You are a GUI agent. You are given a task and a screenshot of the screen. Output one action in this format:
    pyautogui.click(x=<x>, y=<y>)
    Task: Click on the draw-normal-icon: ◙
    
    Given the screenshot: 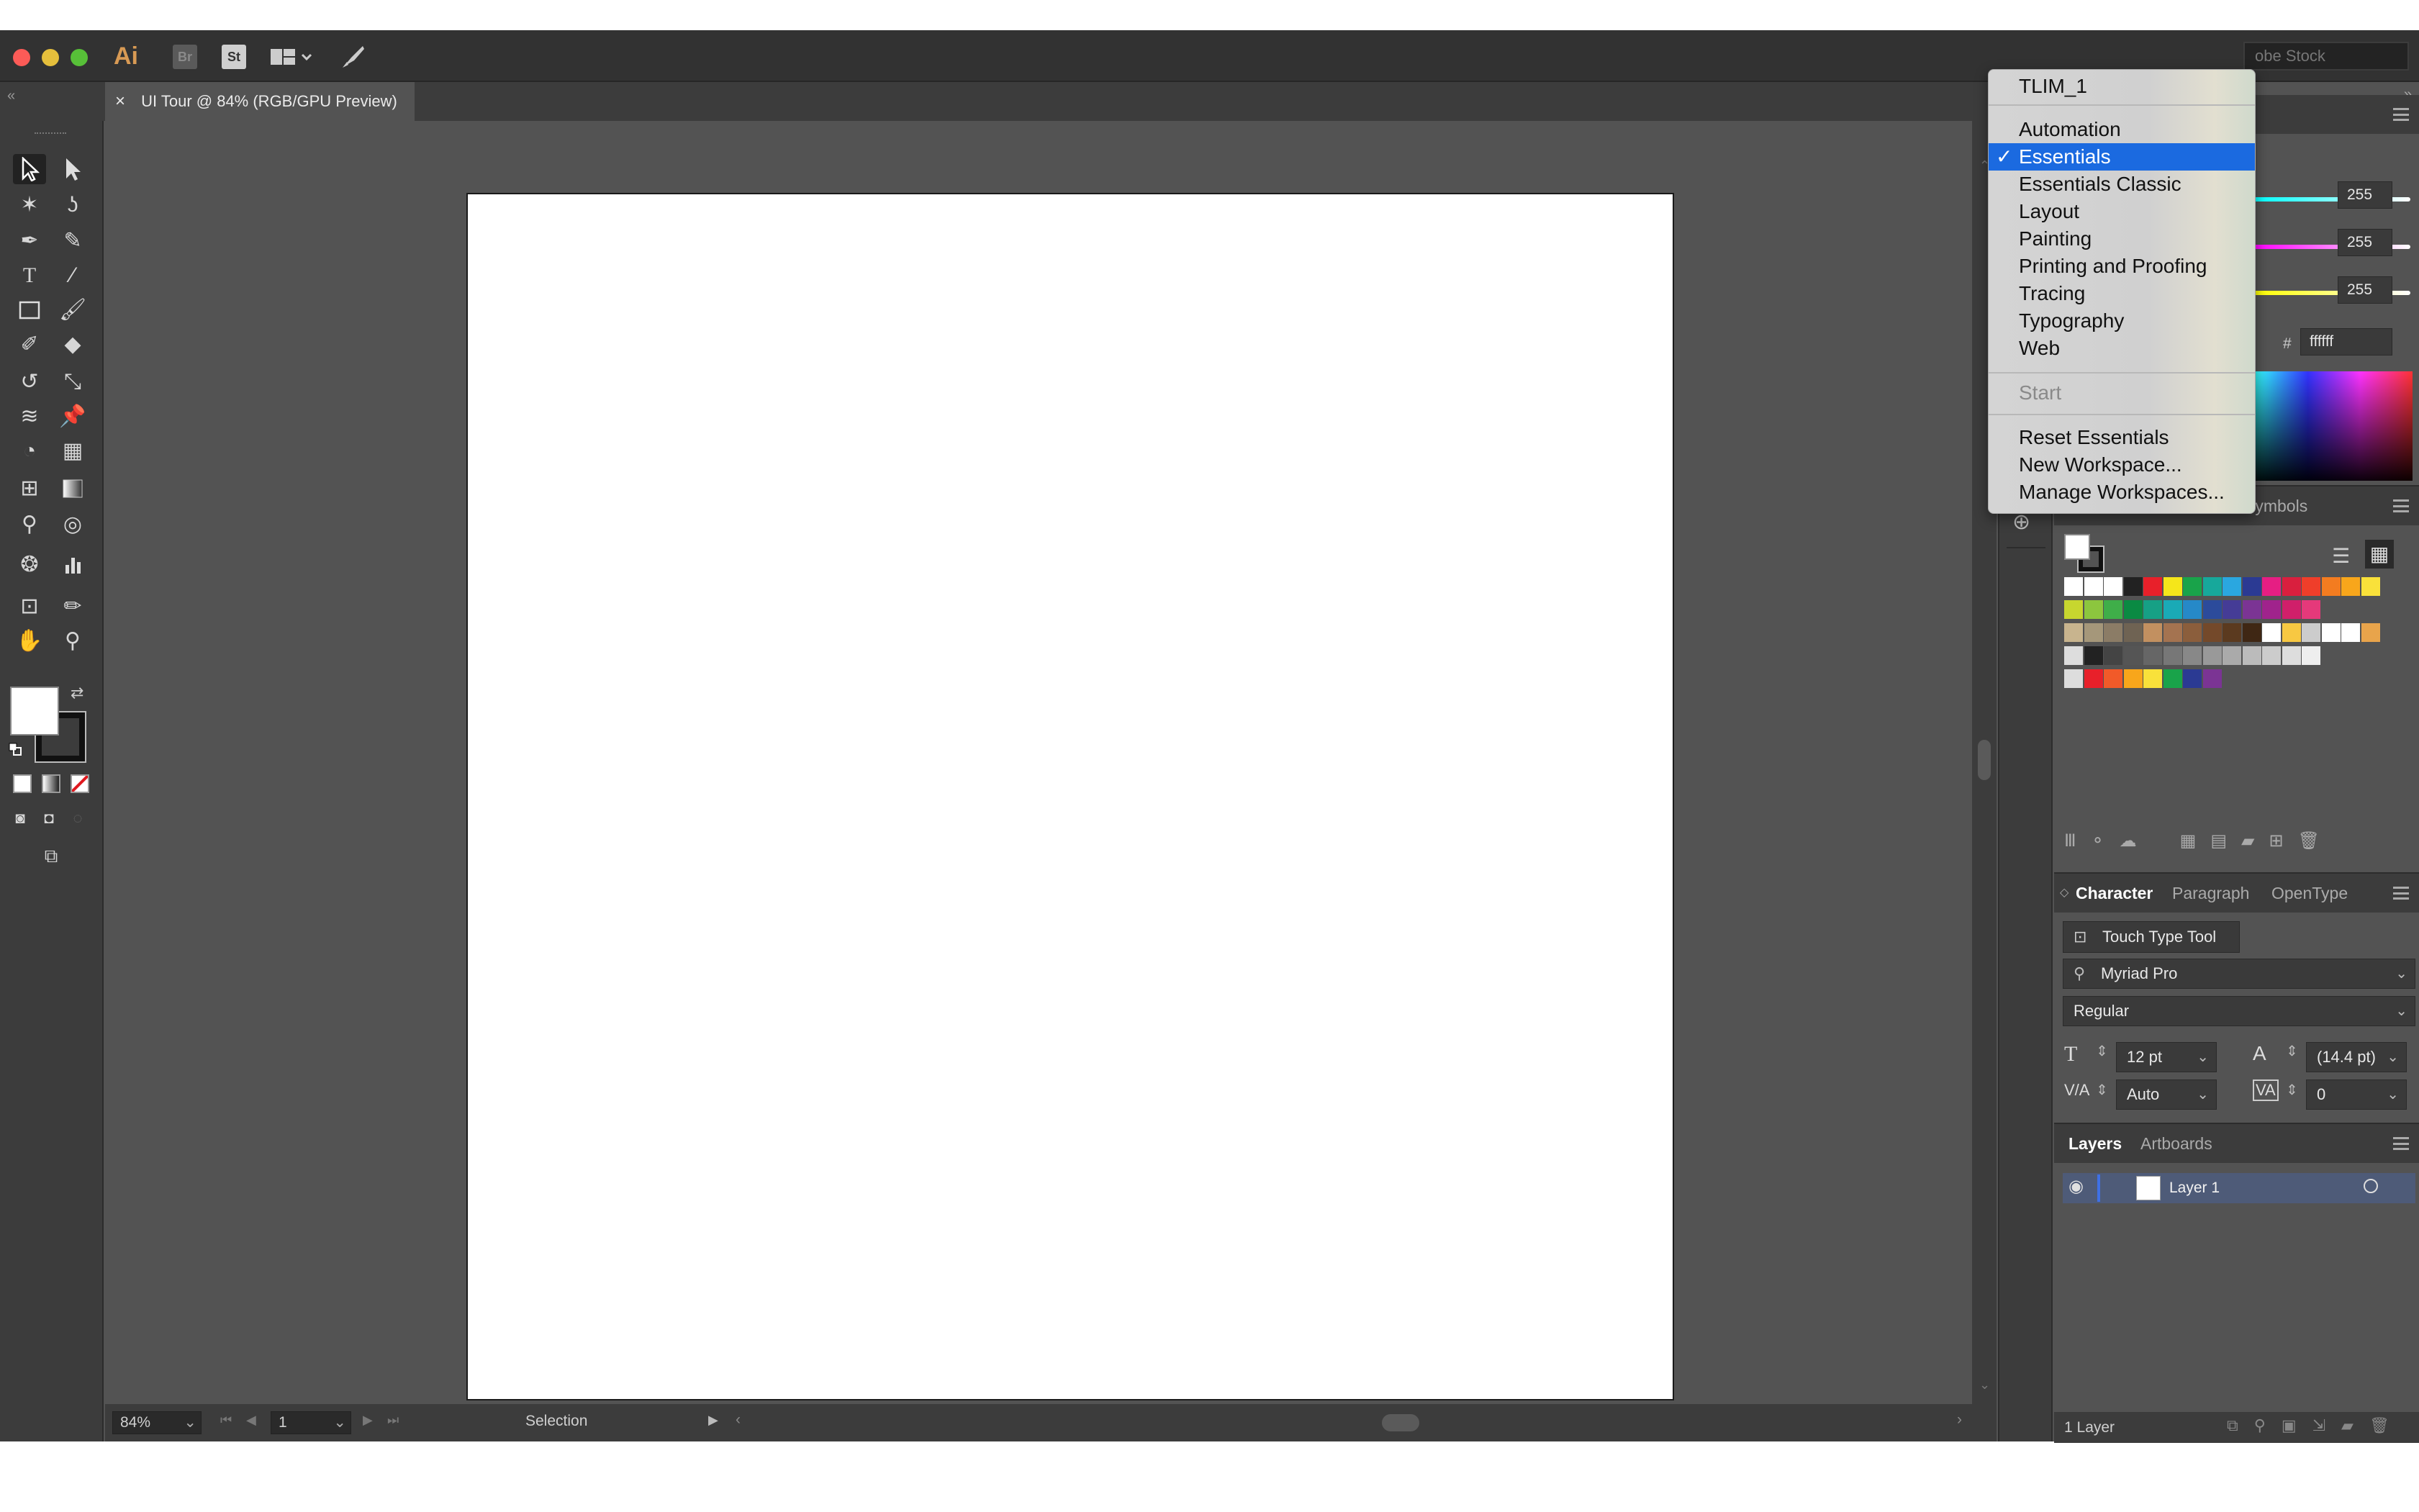 What is the action you would take?
    pyautogui.click(x=20, y=818)
    